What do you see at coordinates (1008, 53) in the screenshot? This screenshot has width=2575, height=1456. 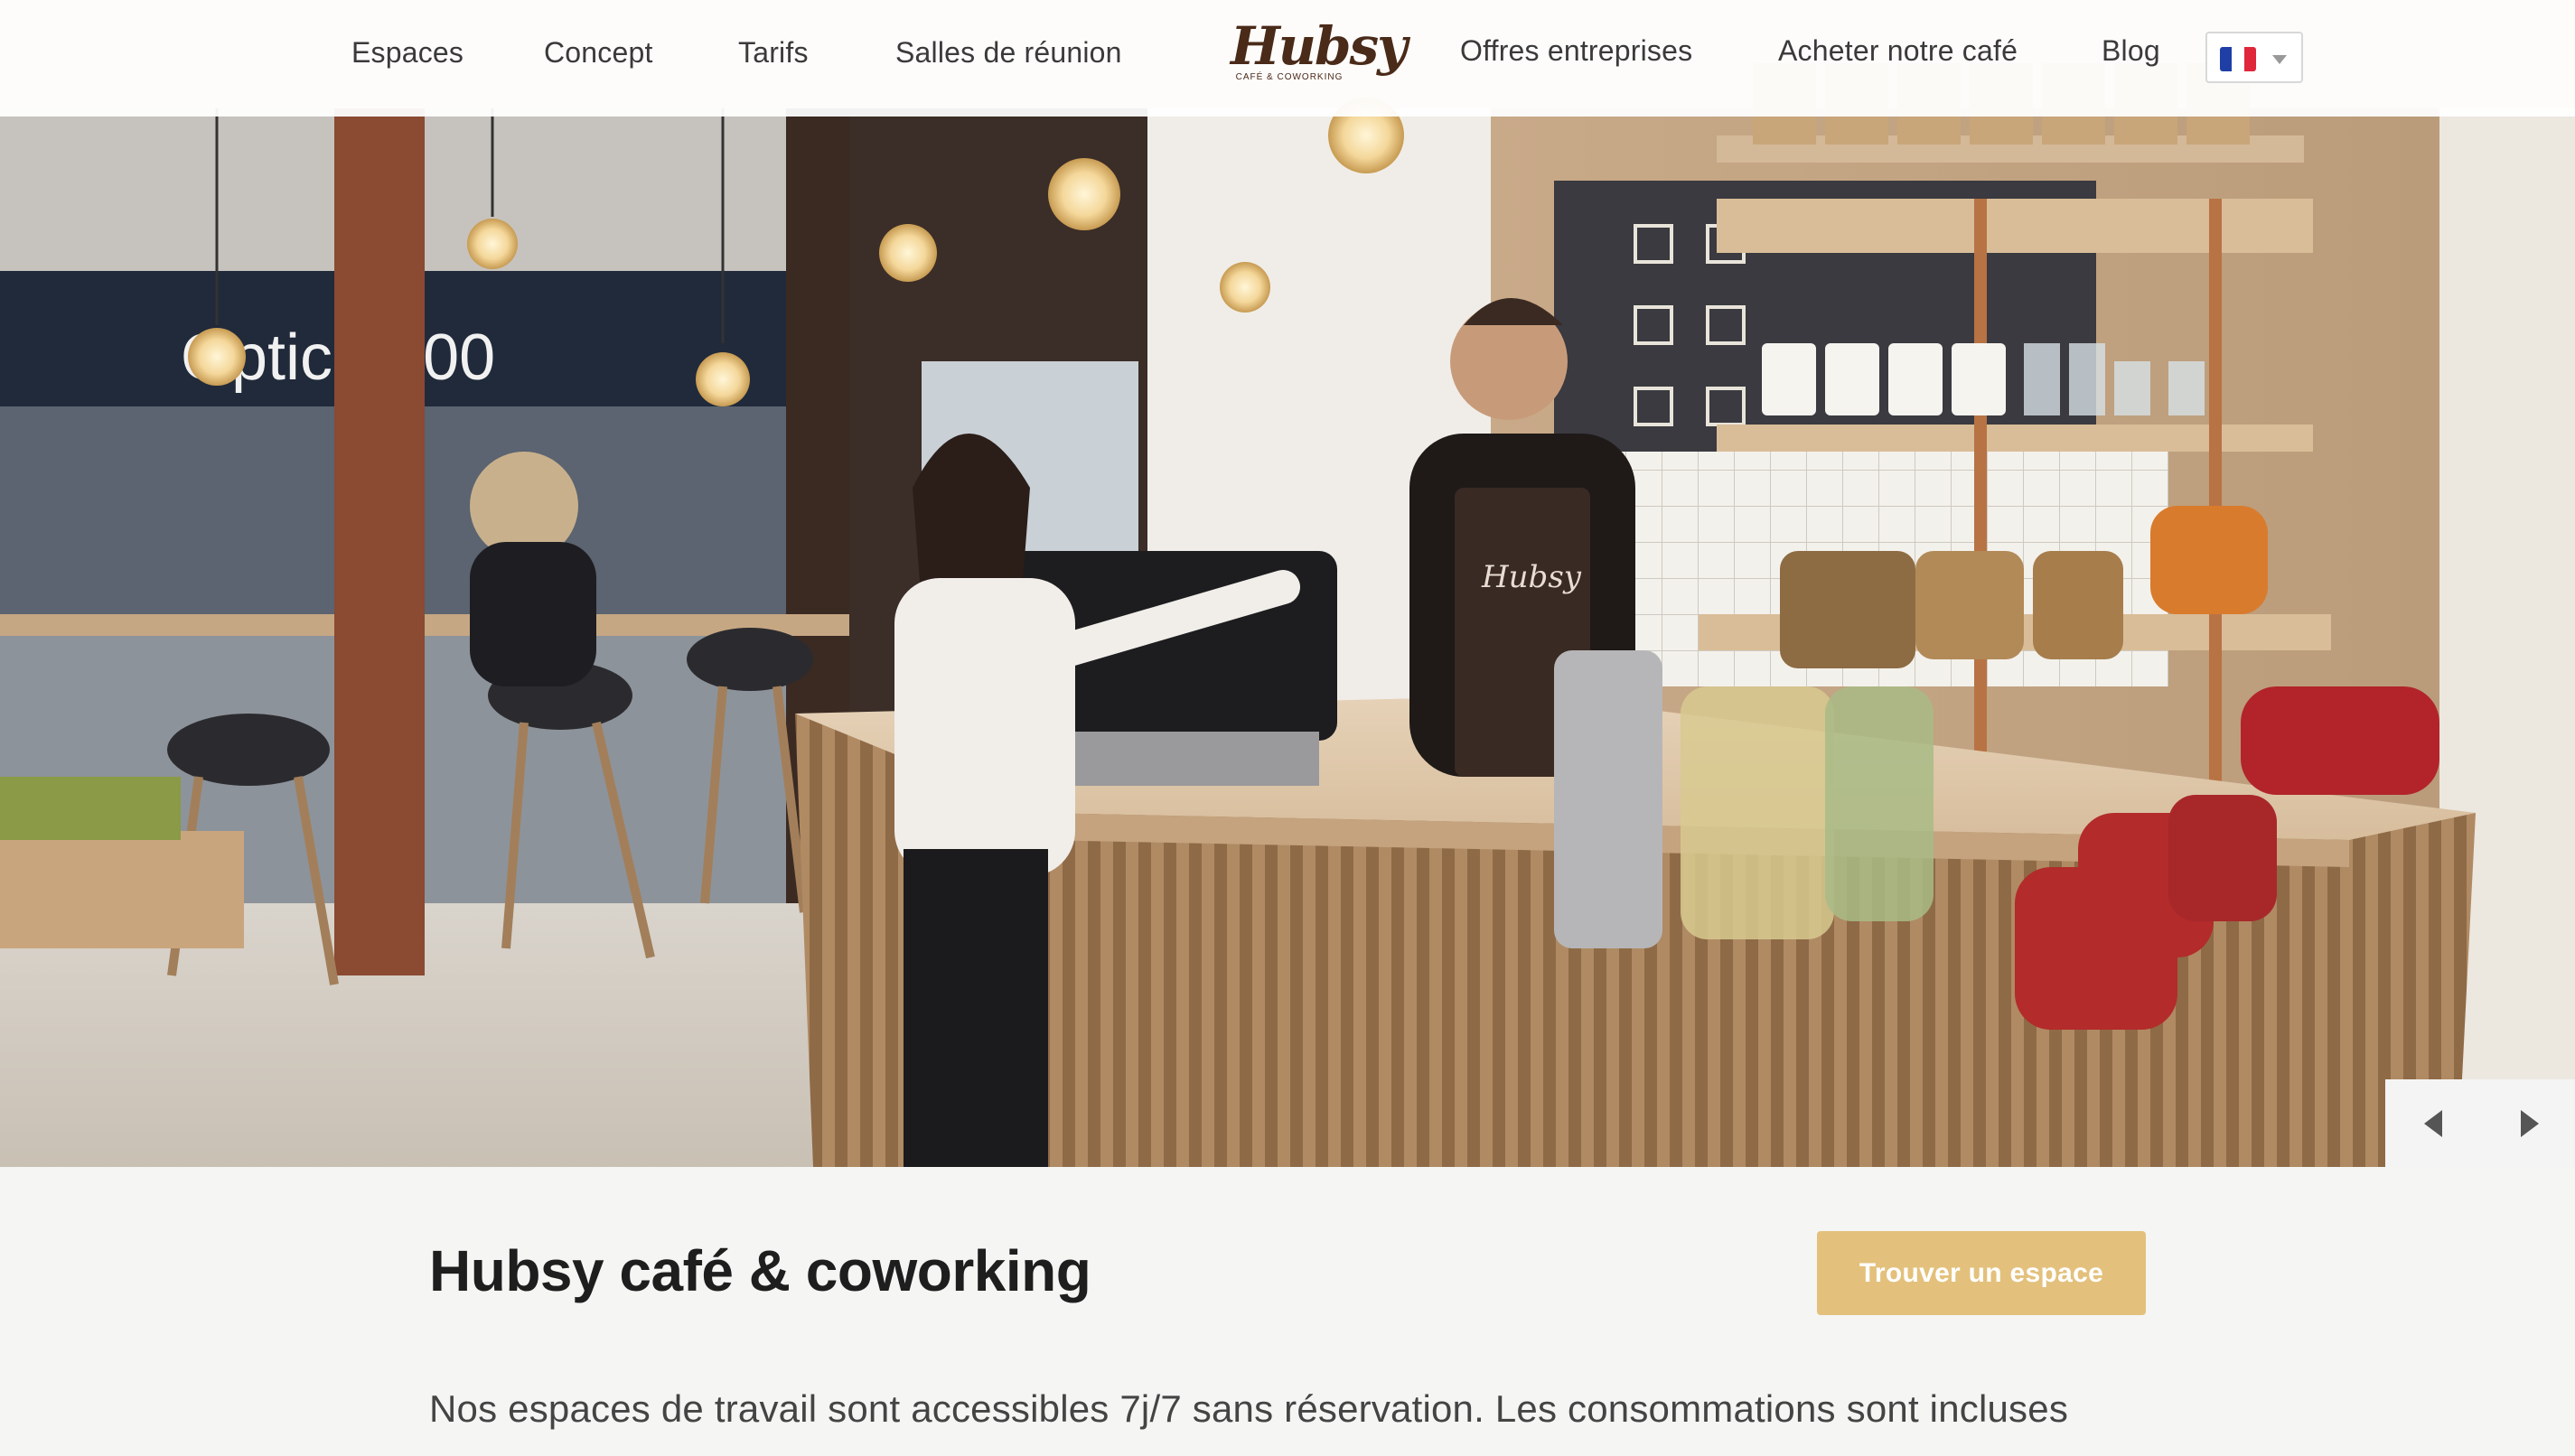 I see `nav-salles-de-reunion: Salles de réunion` at bounding box center [1008, 53].